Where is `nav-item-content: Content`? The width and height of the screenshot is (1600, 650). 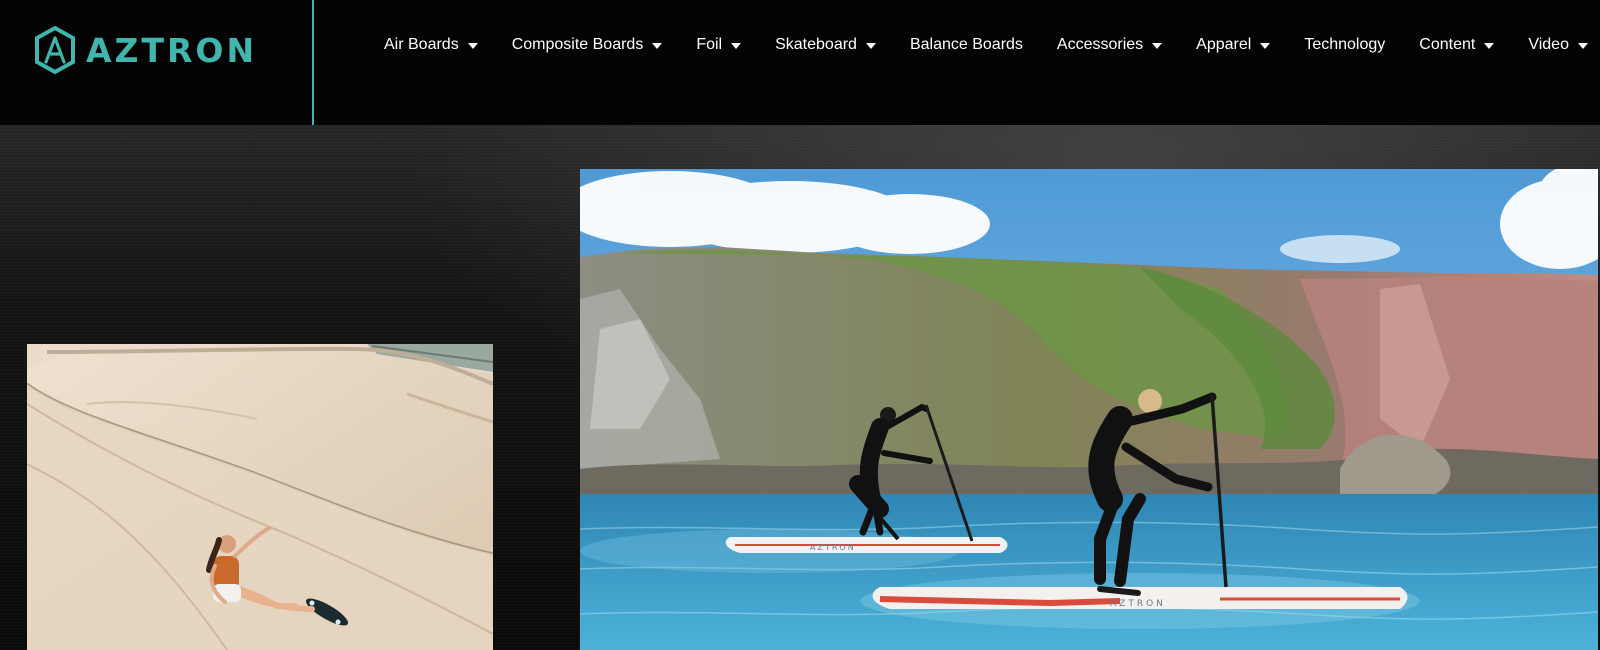
nav-item-content: Content is located at coordinates (1457, 45).